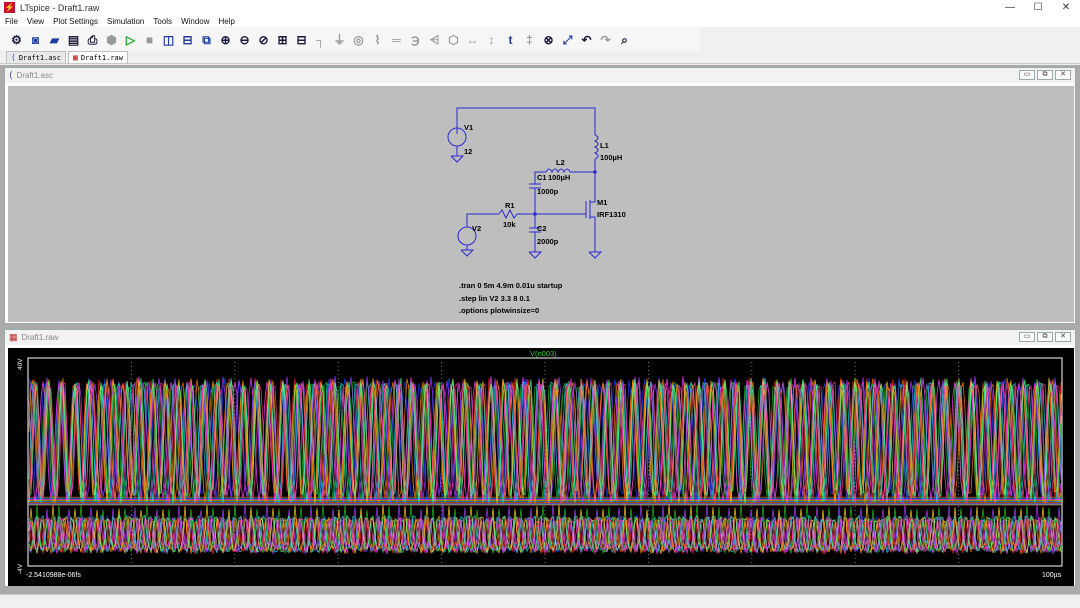 The image size is (1080, 608). Describe the element at coordinates (1045, 75) in the screenshot. I see `schematic-restore-button: ⧉` at that location.